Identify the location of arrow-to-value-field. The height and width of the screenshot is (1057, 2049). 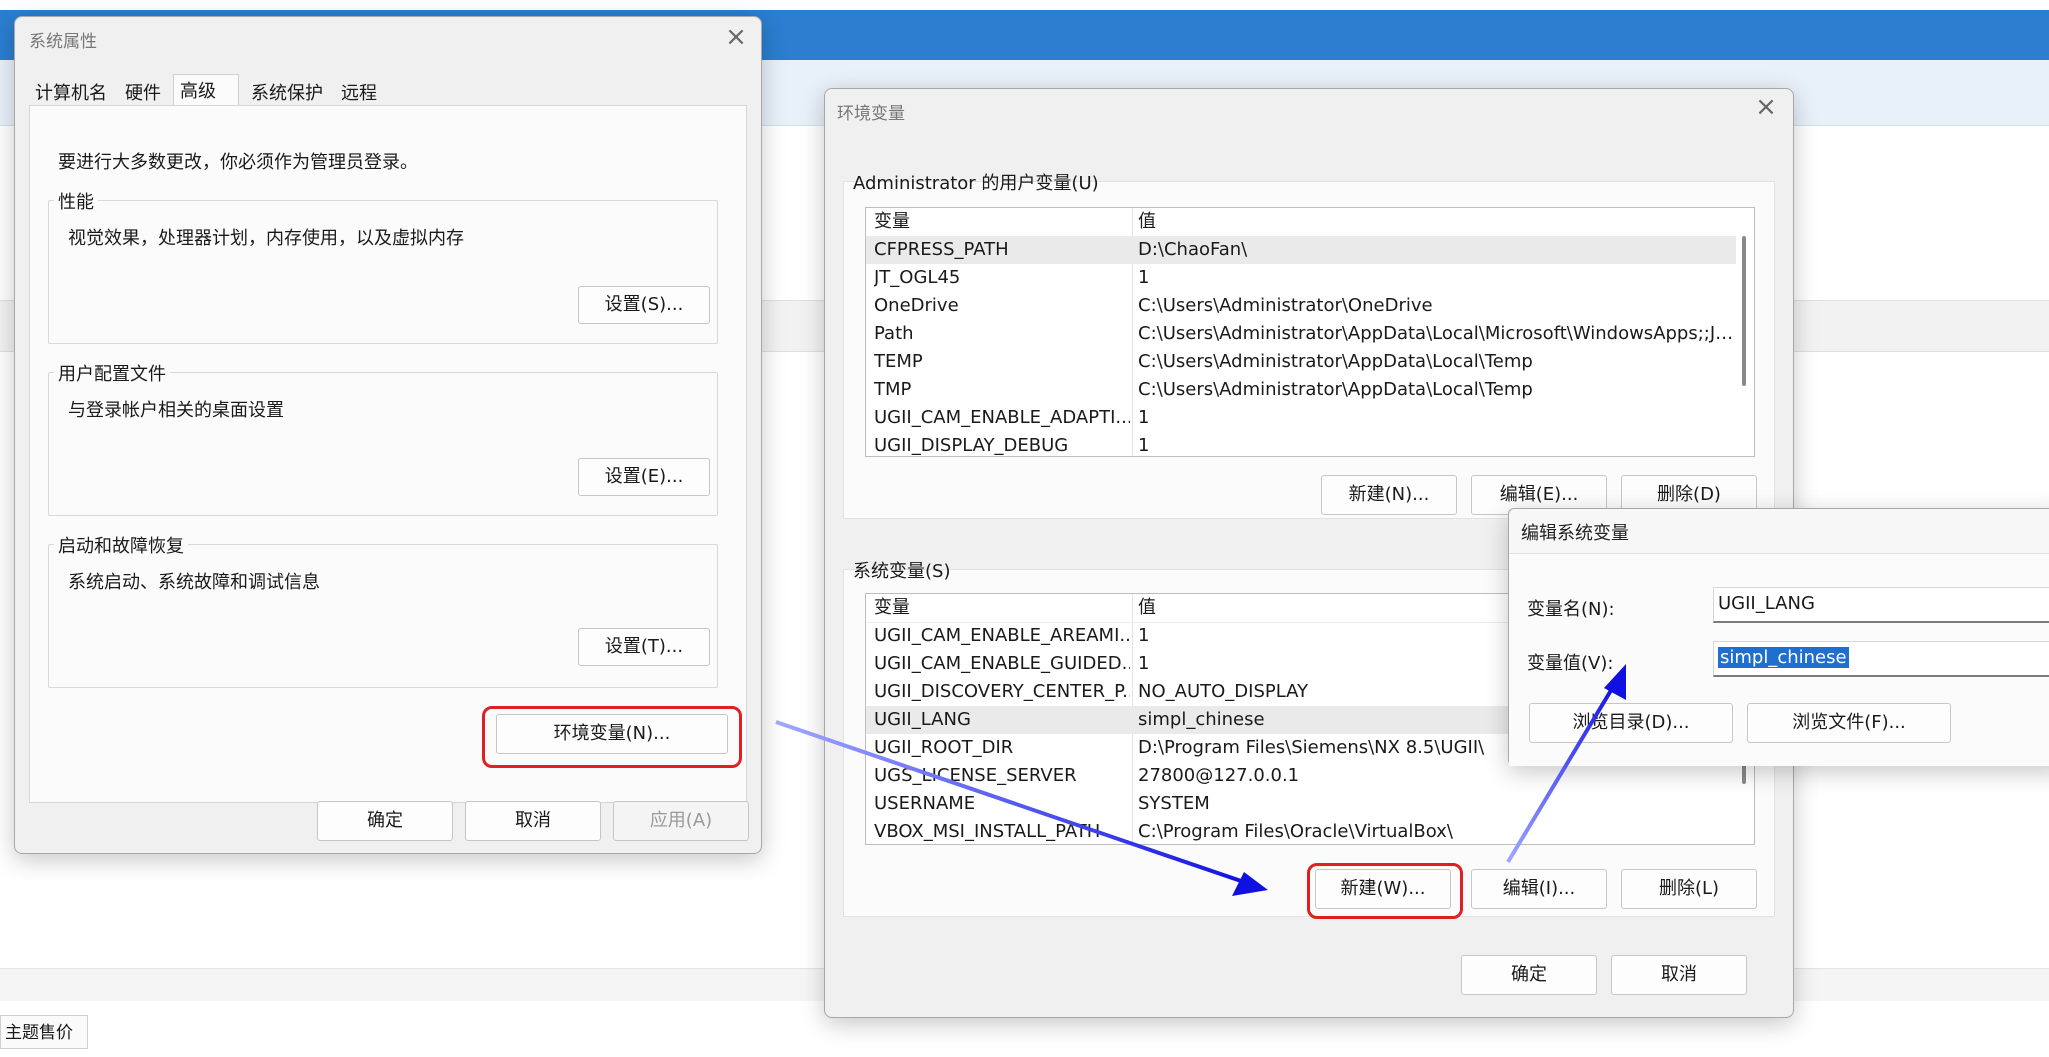
(1566, 764).